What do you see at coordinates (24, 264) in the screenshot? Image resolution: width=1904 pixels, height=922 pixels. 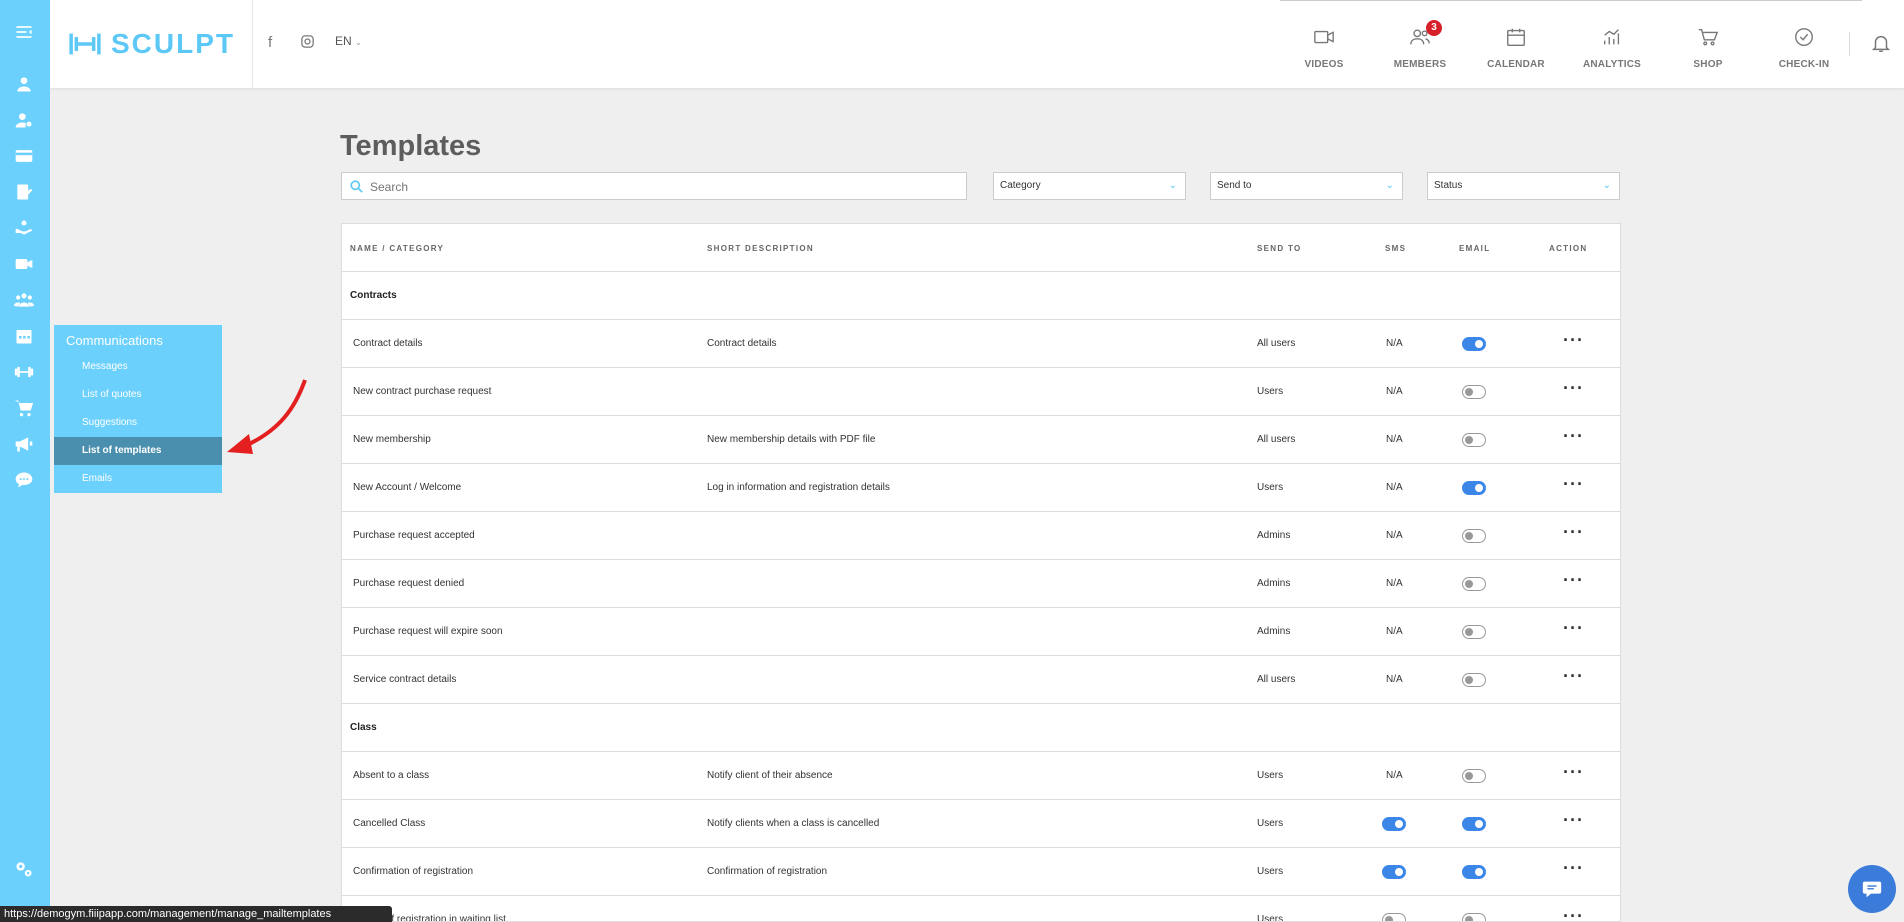 I see `video-rail-icon` at bounding box center [24, 264].